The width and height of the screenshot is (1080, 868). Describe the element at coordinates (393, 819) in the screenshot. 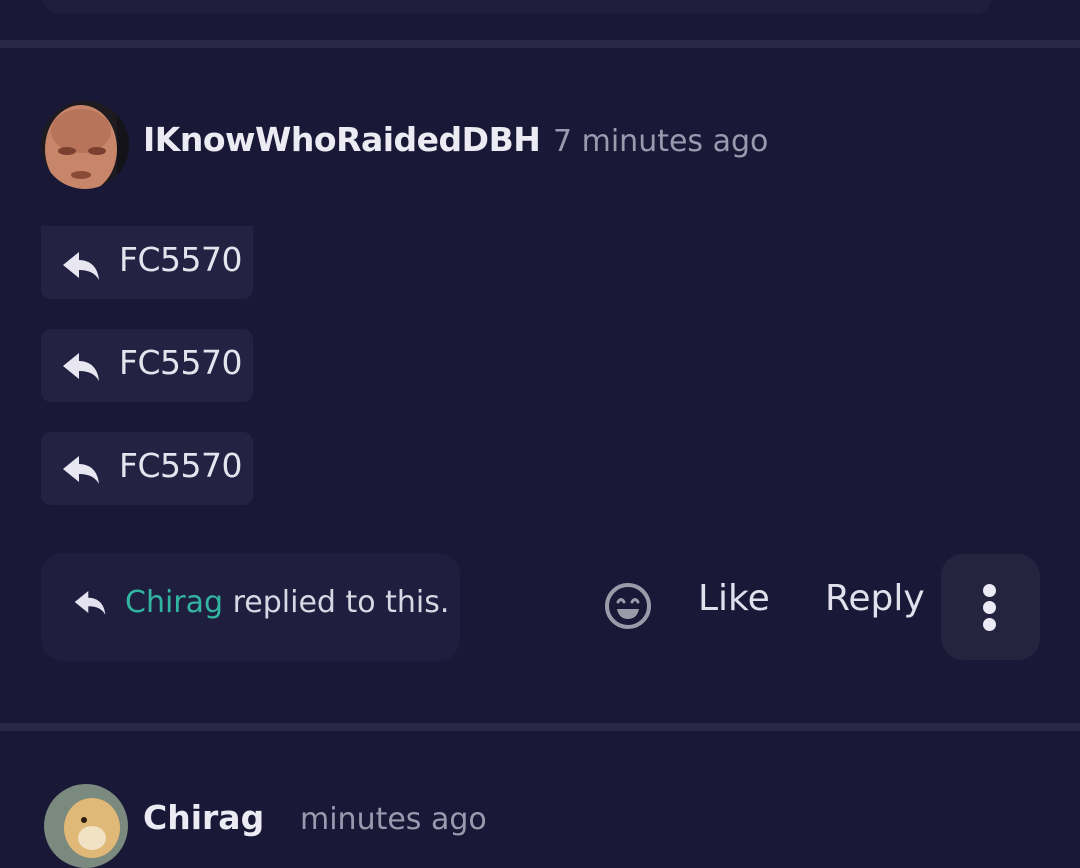

I see `next-post-timestamp: minutes ago` at that location.